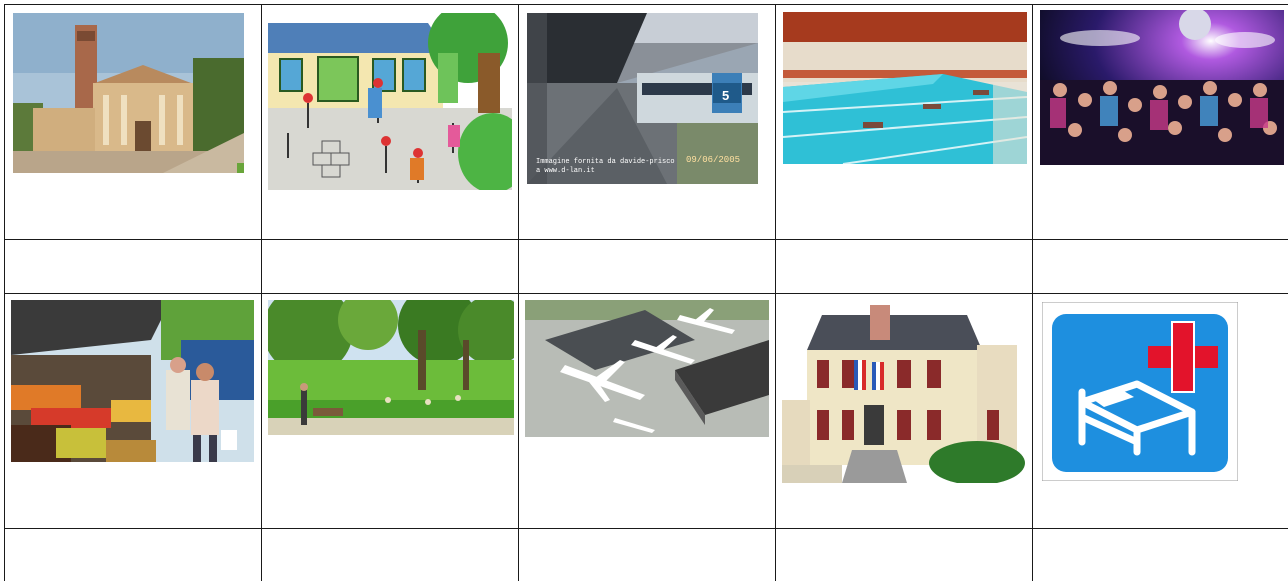  Describe the element at coordinates (726, 95) in the screenshot. I see `platform-sign: 5` at that location.